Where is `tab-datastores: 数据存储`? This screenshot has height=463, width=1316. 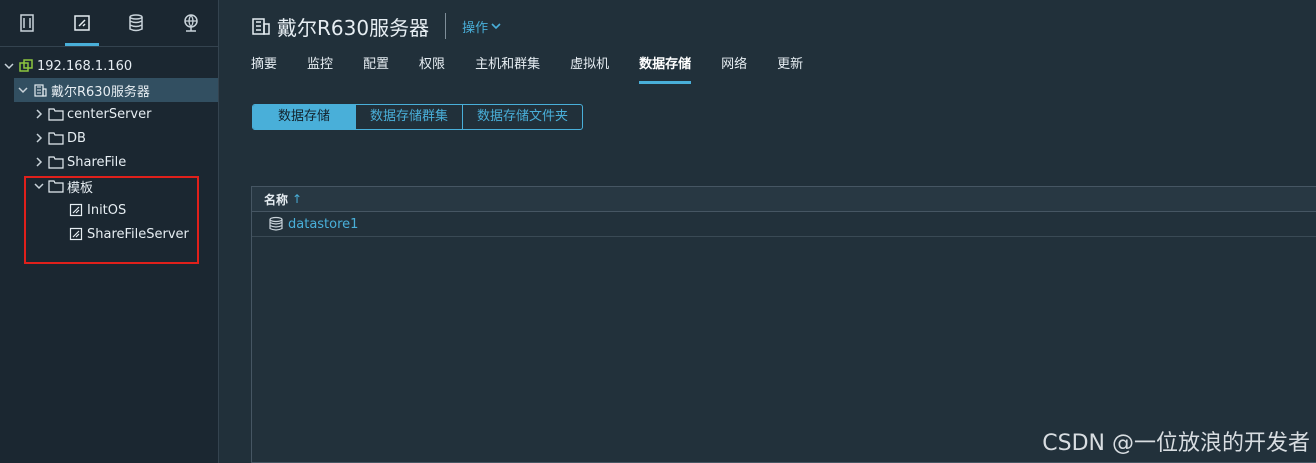 tab-datastores: 数据存储 is located at coordinates (665, 69).